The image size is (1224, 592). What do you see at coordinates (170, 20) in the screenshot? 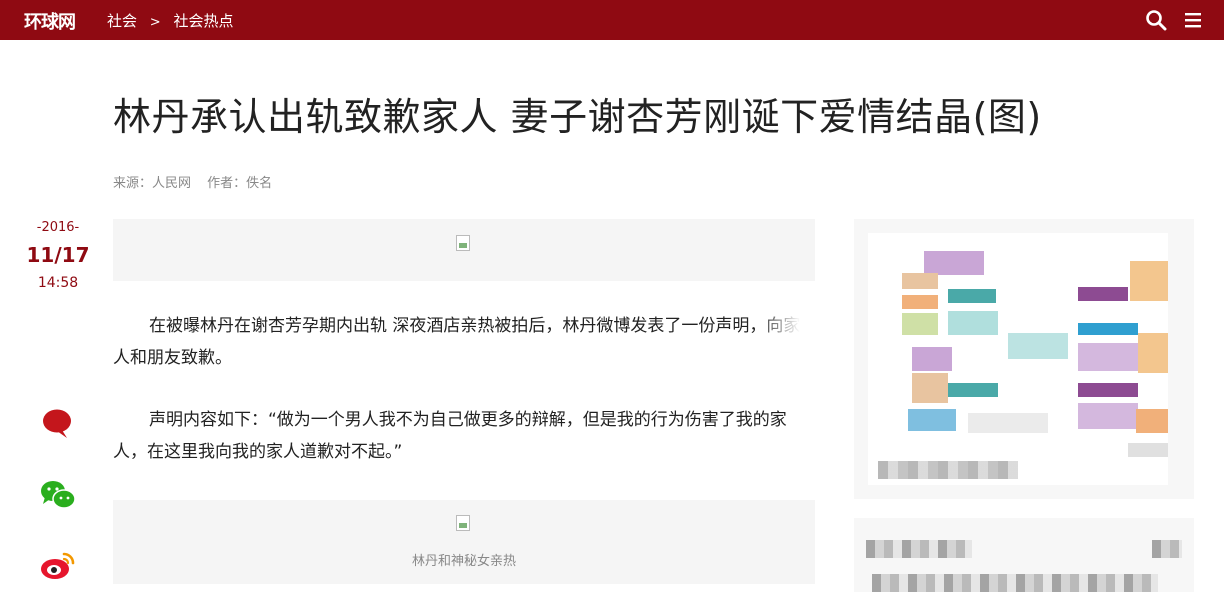
I see `breadcrumb: 社会 > 社会热点` at bounding box center [170, 20].